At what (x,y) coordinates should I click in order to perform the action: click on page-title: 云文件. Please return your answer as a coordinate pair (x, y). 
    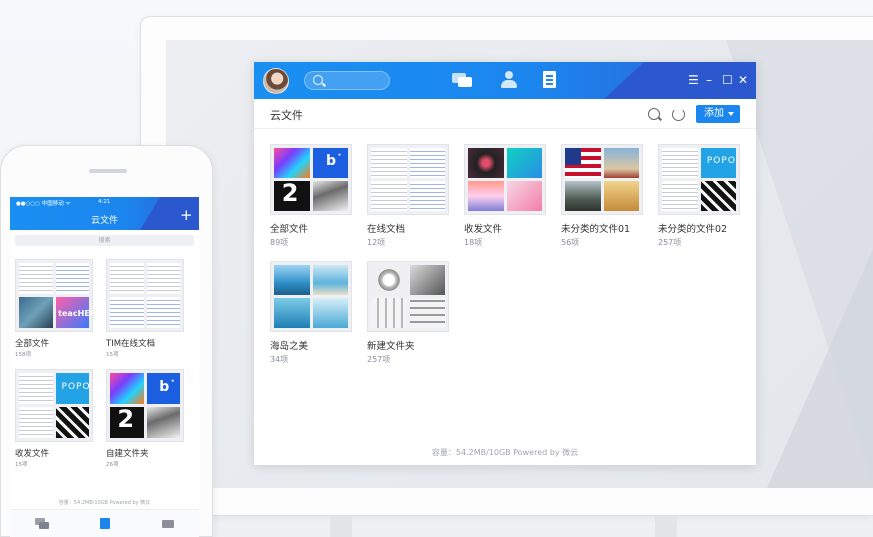
    Looking at the image, I should click on (286, 115).